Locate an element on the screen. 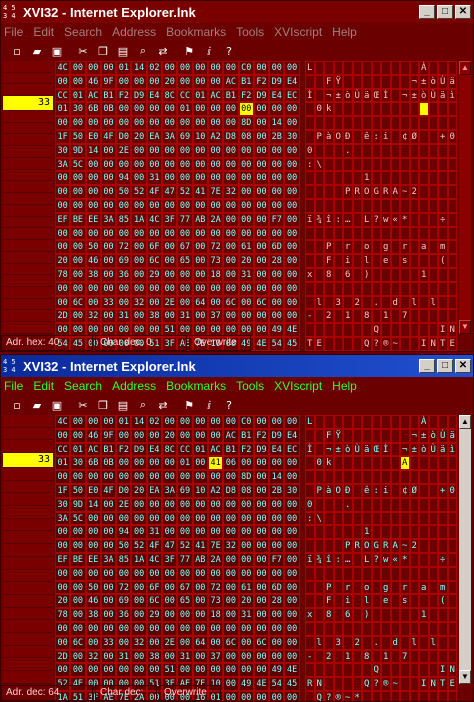  text-char-cell: + is located at coordinates (443, 490).